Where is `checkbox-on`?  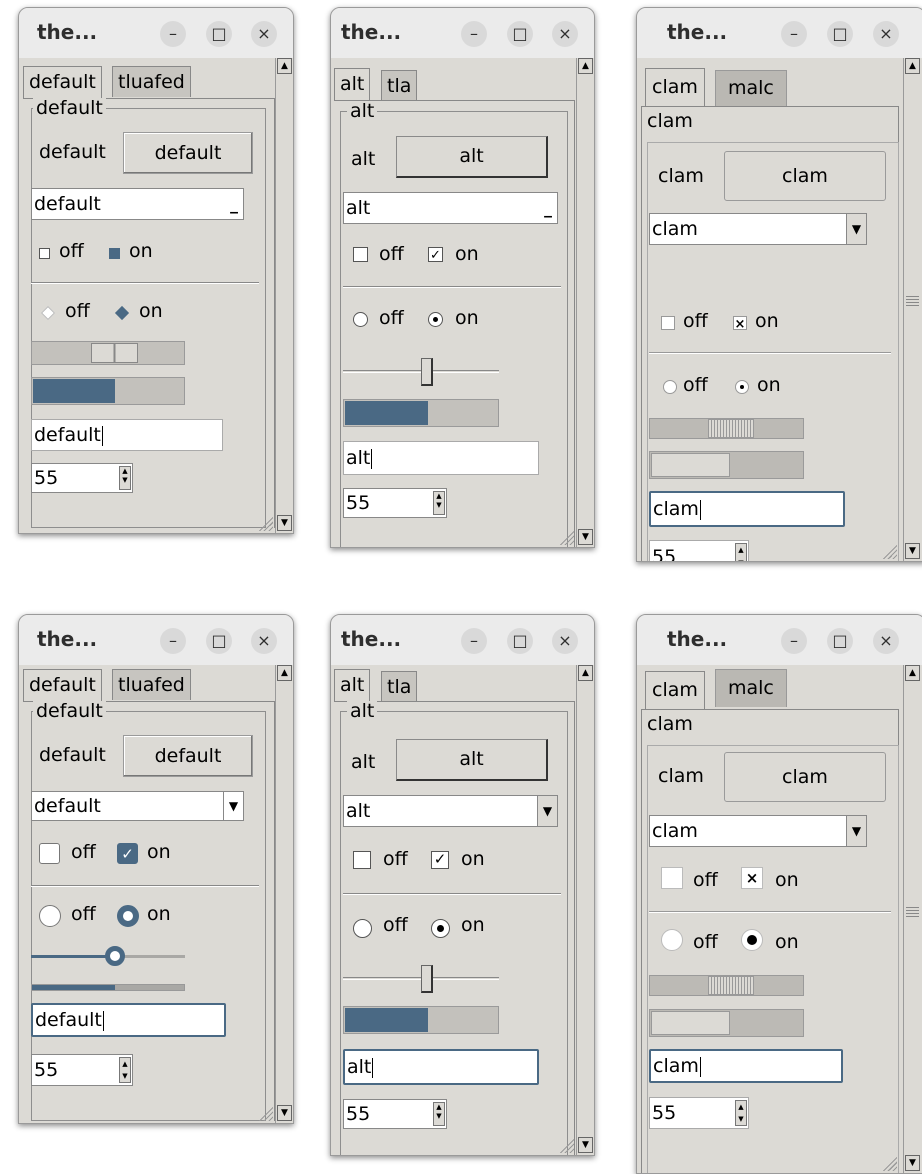
checkbox-on is located at coordinates (114, 253).